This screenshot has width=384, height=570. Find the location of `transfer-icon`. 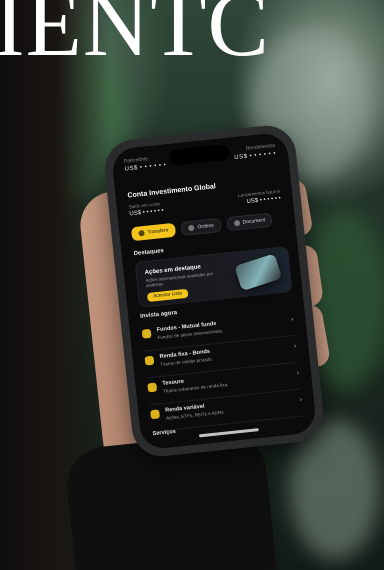

transfer-icon is located at coordinates (141, 233).